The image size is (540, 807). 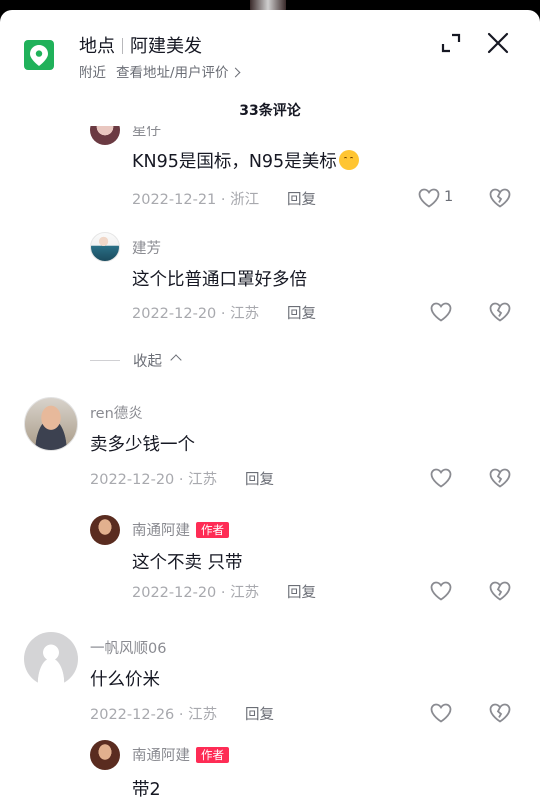 What do you see at coordinates (116, 412) in the screenshot?
I see `username: ren德炎` at bounding box center [116, 412].